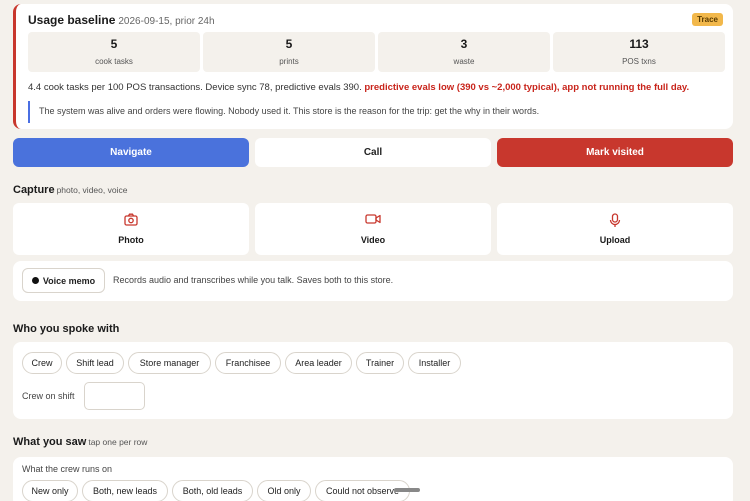 The height and width of the screenshot is (501, 750). Describe the element at coordinates (615, 220) in the screenshot. I see `microphone-icon` at that location.